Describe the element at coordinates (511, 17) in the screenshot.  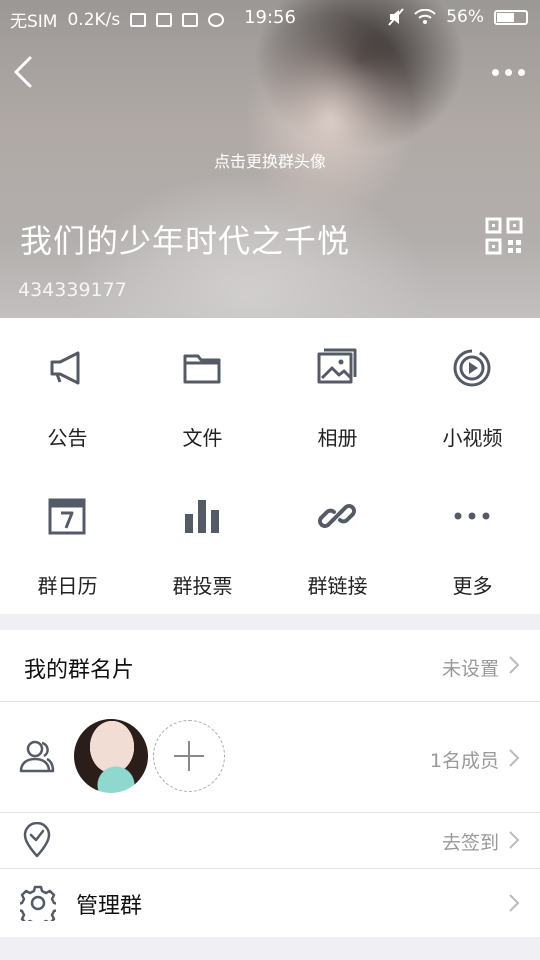
I see `battery-icon` at that location.